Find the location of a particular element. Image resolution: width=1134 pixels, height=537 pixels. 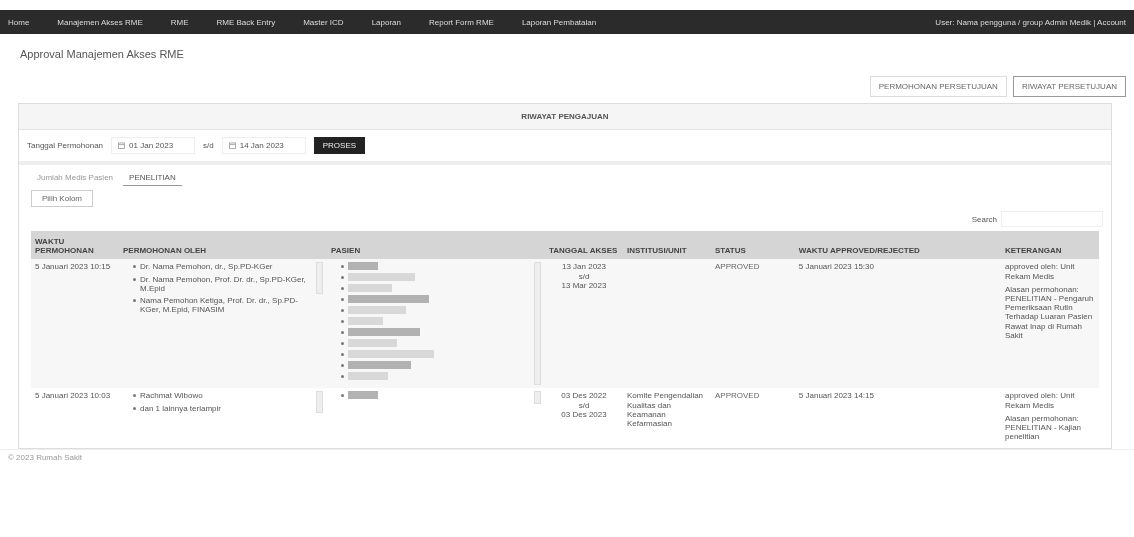

page-title: Approval Manajemen Akses RME is located at coordinates (102, 53).